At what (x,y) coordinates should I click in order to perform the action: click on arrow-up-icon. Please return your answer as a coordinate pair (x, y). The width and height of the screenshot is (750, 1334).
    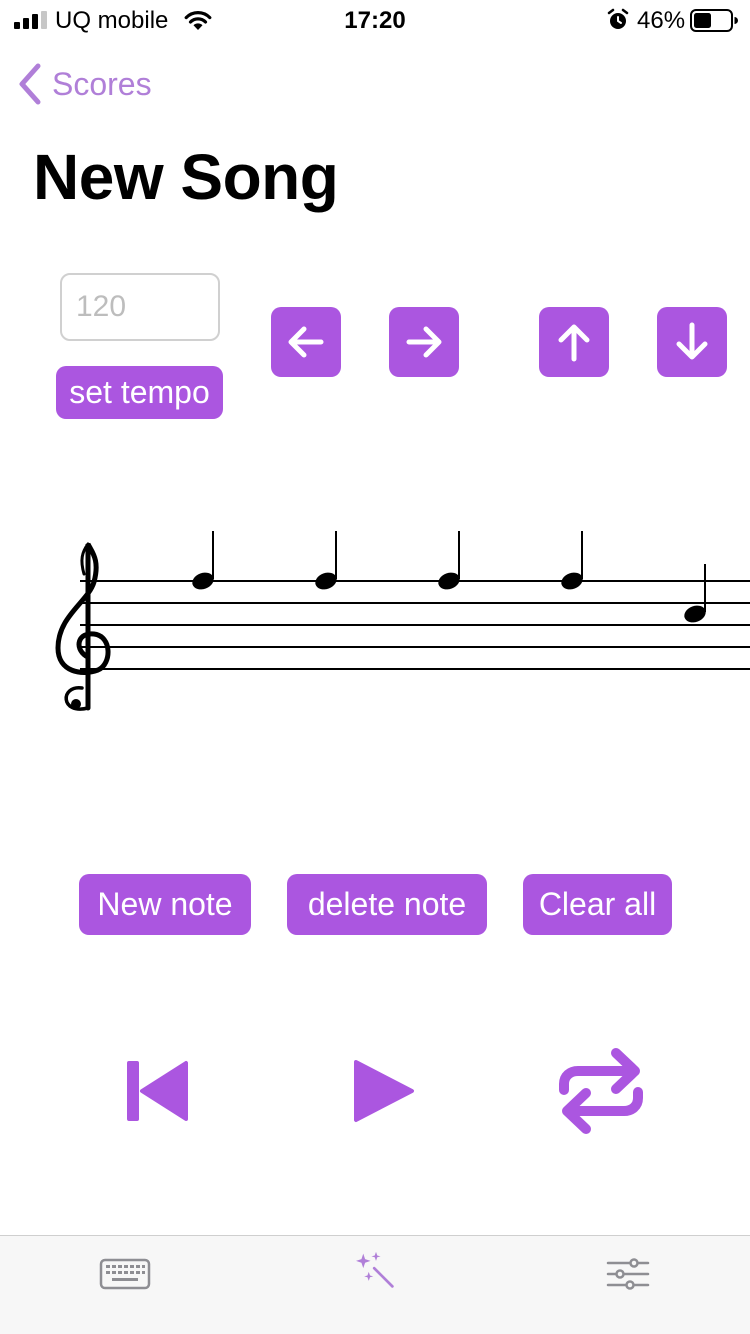
    Looking at the image, I should click on (574, 343).